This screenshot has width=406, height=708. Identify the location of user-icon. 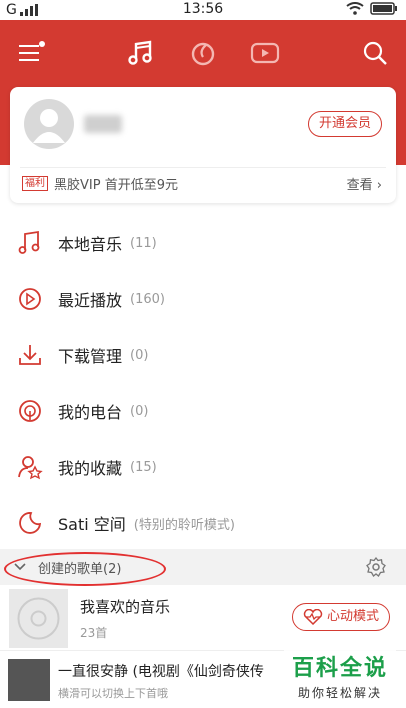
(49, 126).